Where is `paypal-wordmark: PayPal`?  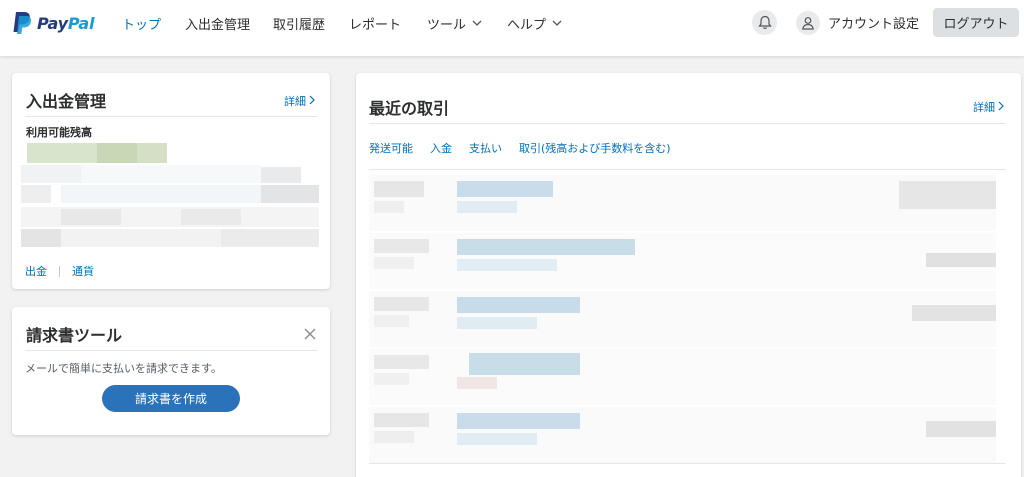 paypal-wordmark: PayPal is located at coordinates (65, 23).